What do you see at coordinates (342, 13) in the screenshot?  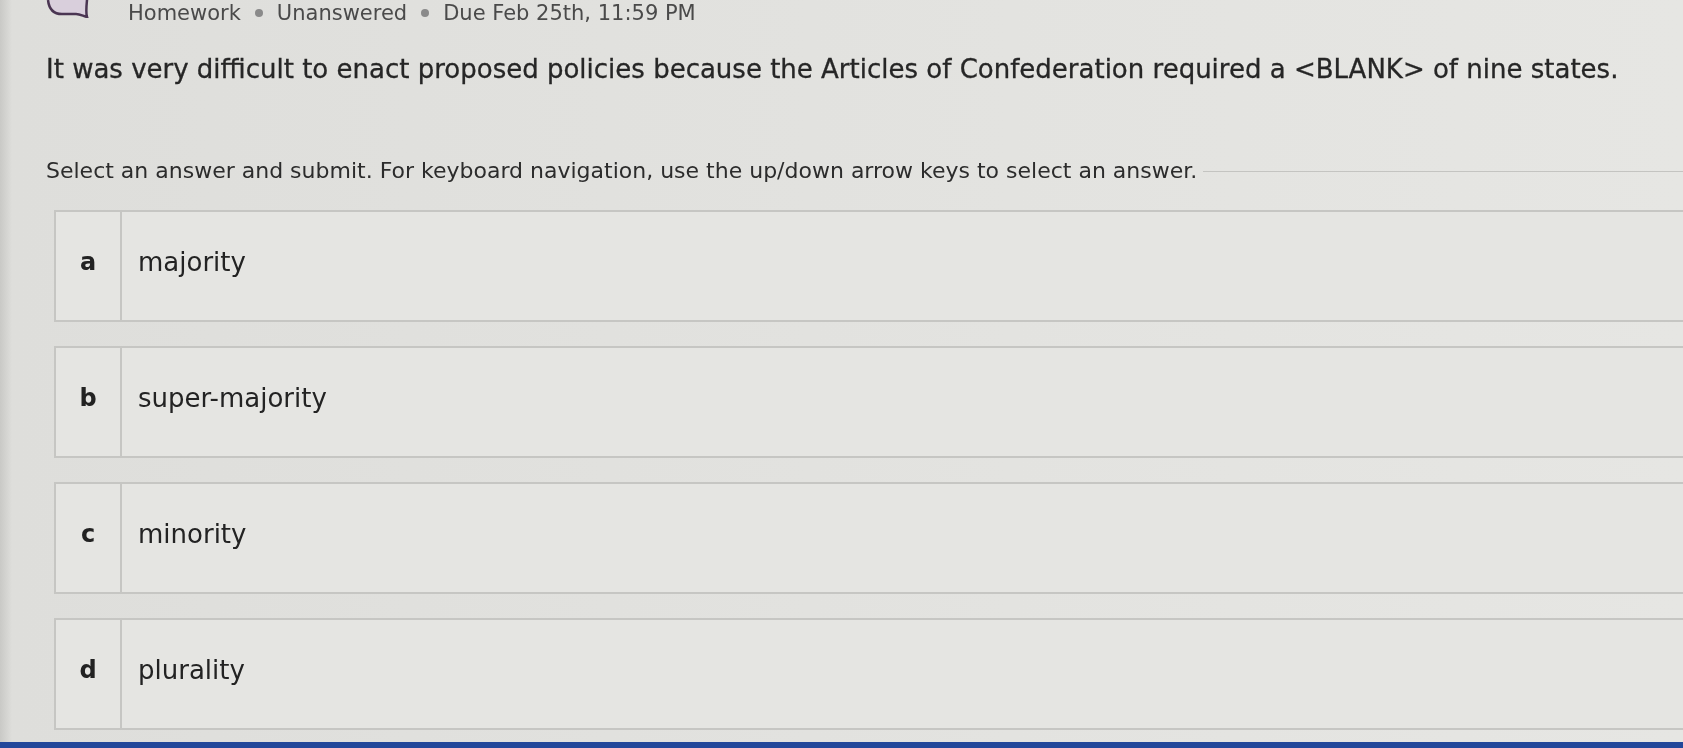 I see `header-text: Unanswered` at bounding box center [342, 13].